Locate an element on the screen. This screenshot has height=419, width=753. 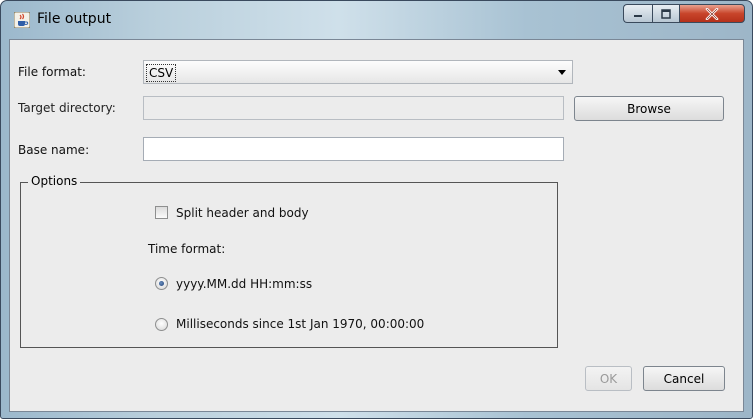
java-cup-icon is located at coordinates (22, 20).